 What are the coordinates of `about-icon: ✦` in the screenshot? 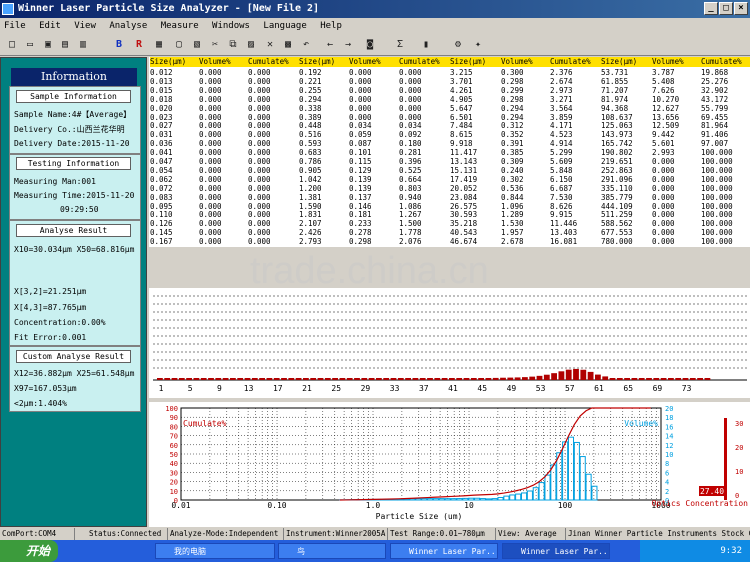 It's located at (478, 45).